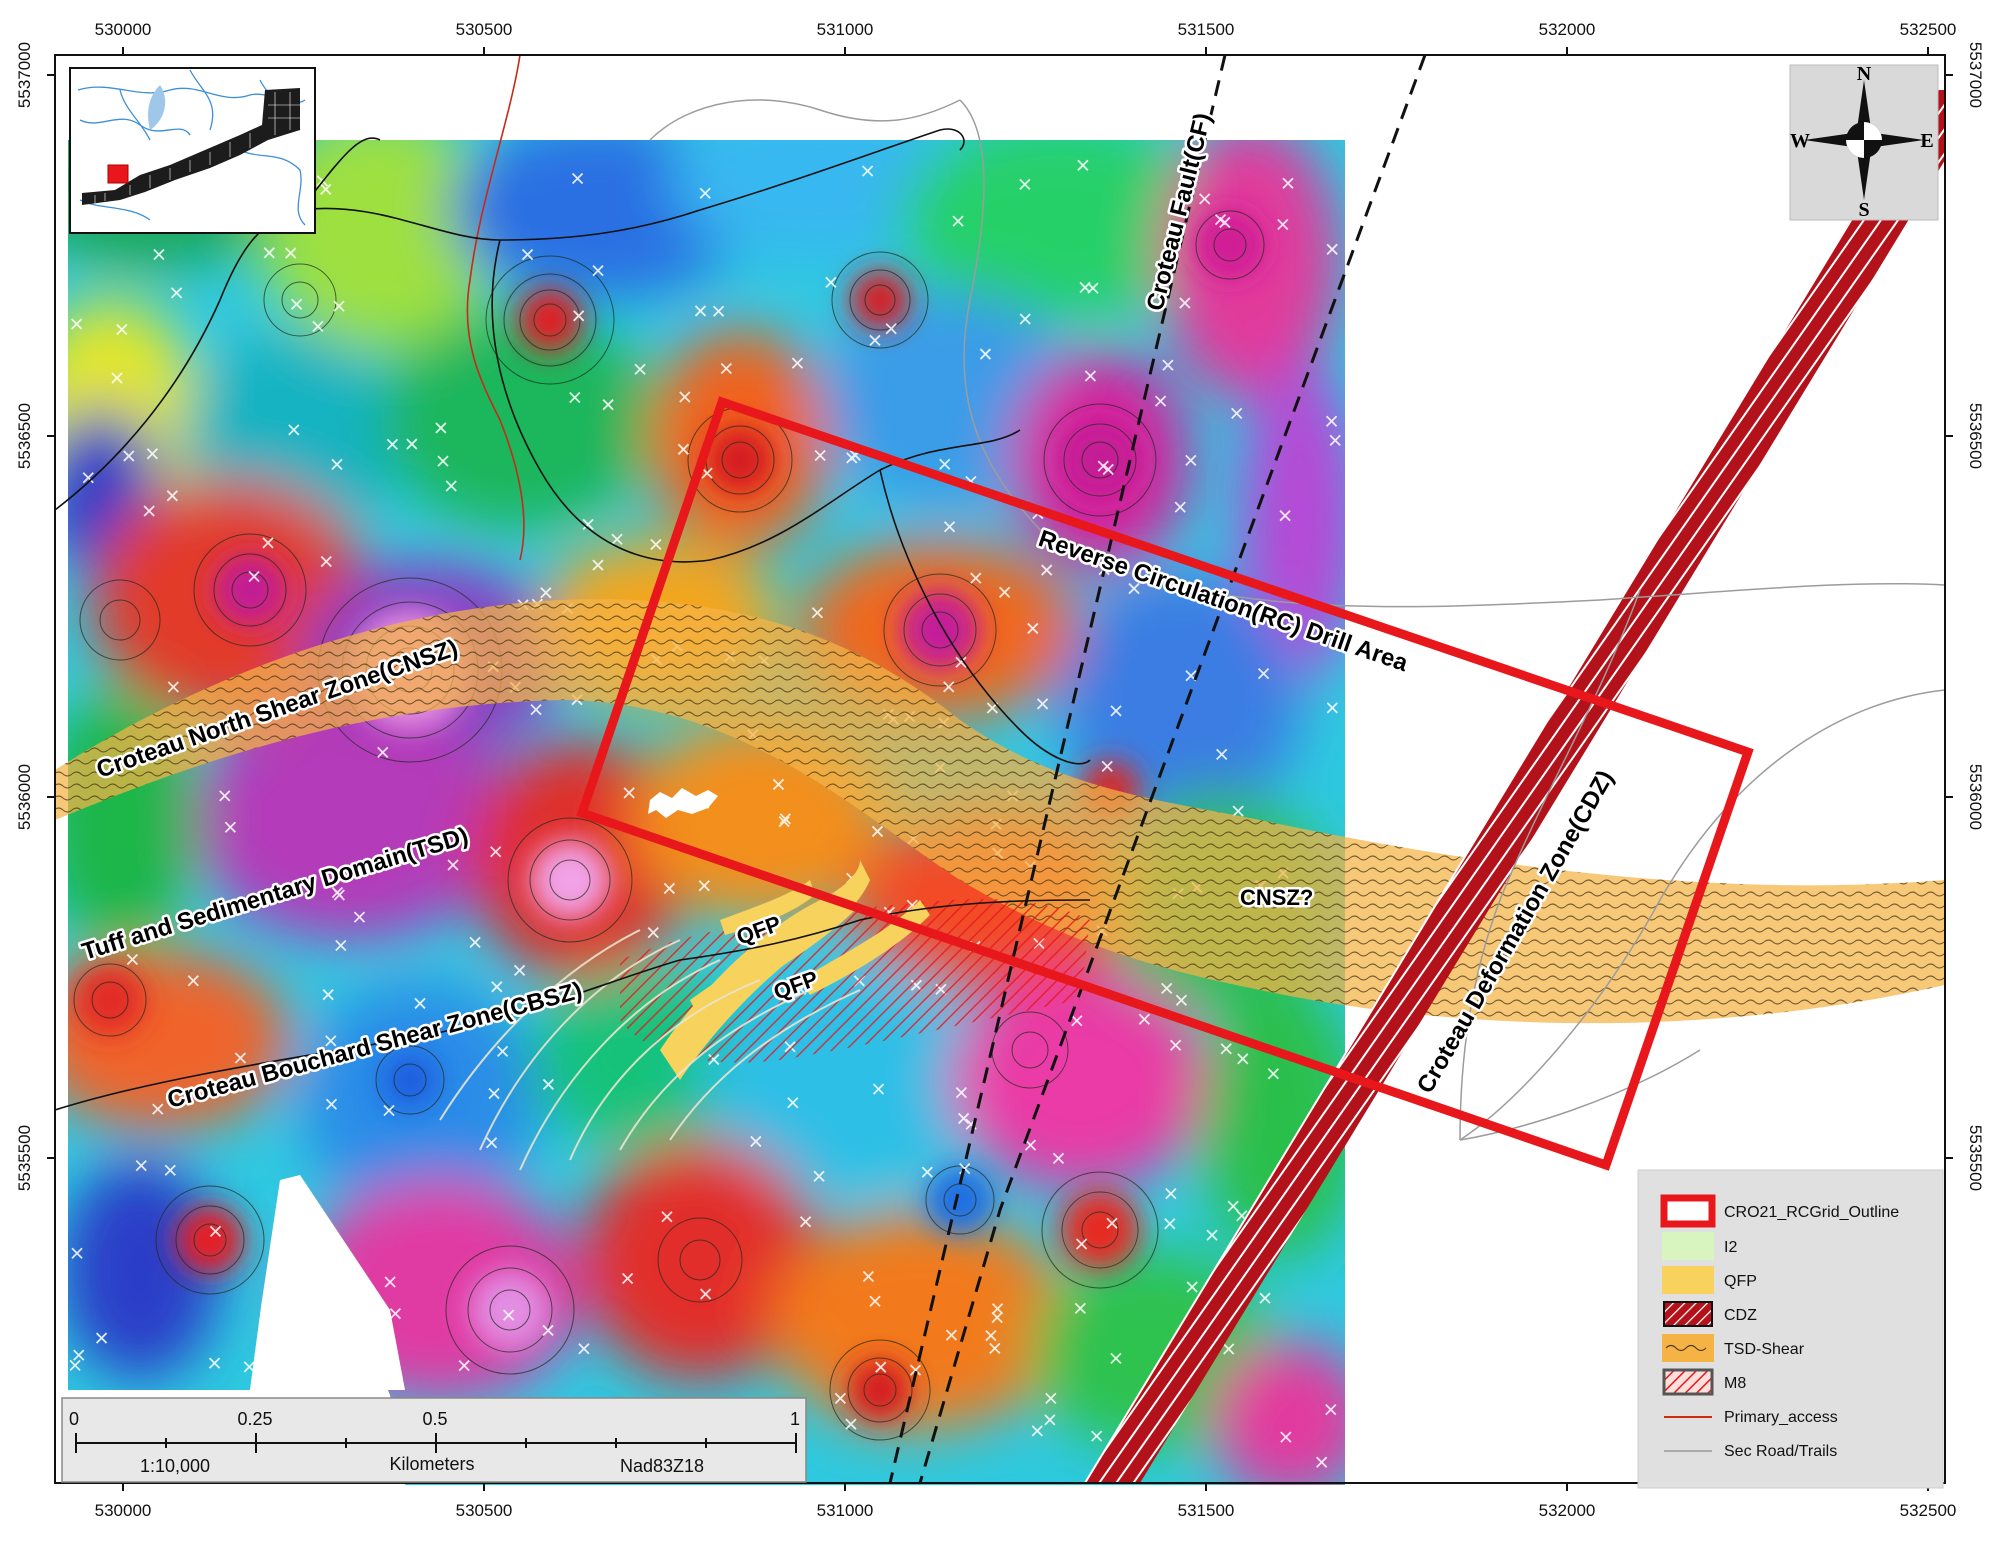  I want to click on x-tick-bottom-5: 532000, so click(1567, 1510).